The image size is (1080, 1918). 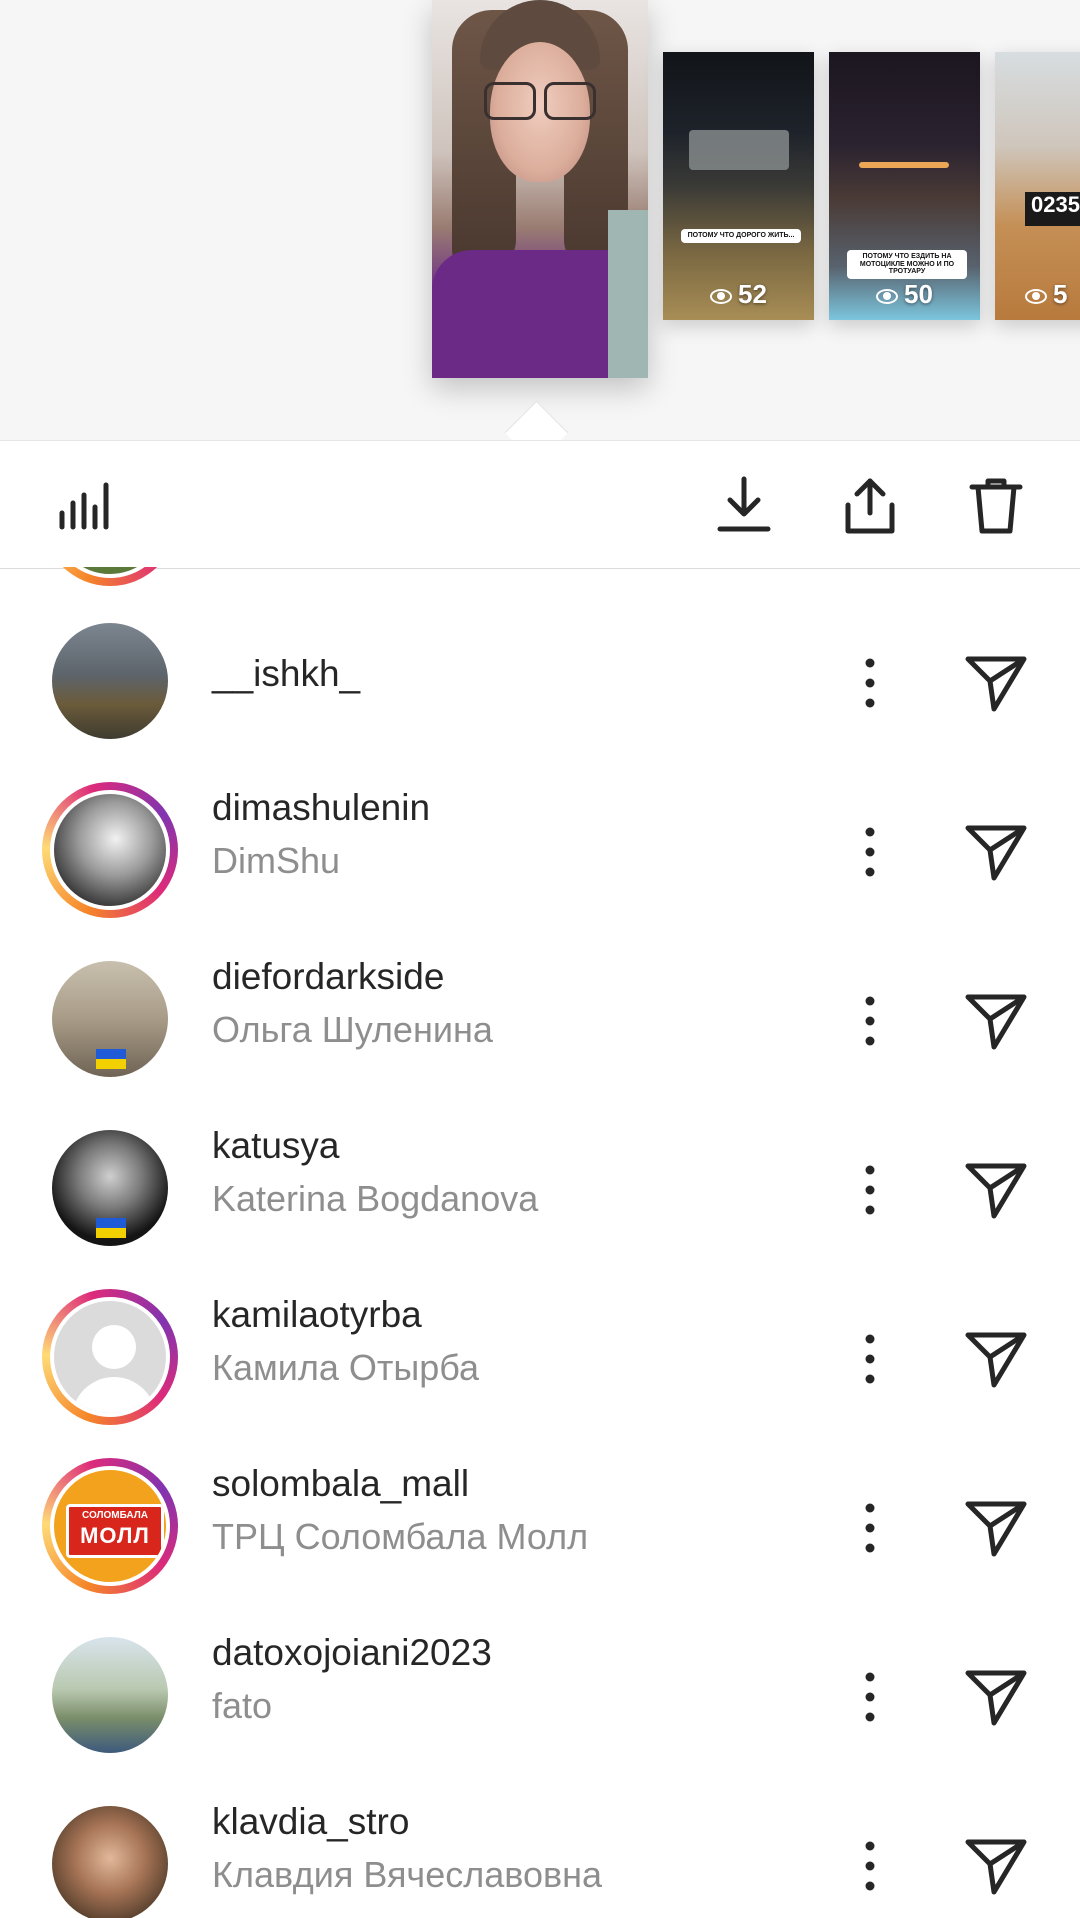 What do you see at coordinates (540, 841) in the screenshot?
I see `list-item: dimashulenin DimShu` at bounding box center [540, 841].